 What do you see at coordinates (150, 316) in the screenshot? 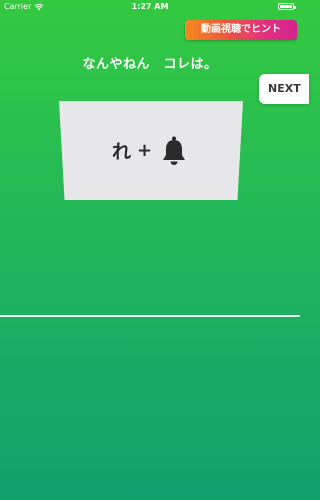
I see `answer-divider` at bounding box center [150, 316].